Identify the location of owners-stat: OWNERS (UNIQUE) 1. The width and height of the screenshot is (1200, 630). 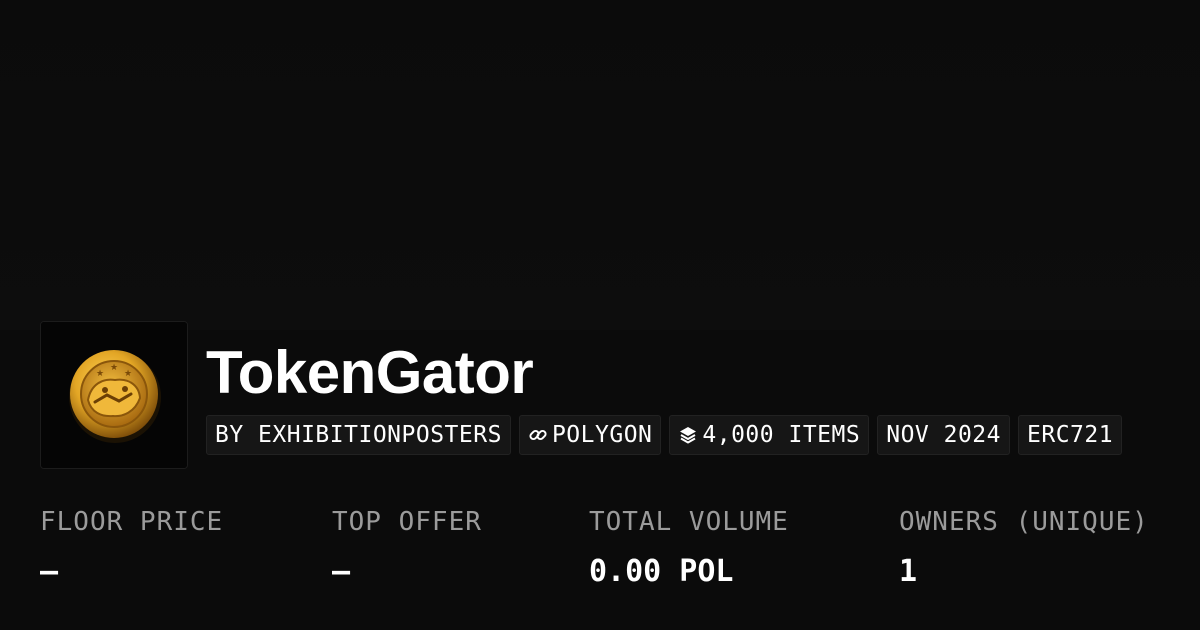
(1024, 547).